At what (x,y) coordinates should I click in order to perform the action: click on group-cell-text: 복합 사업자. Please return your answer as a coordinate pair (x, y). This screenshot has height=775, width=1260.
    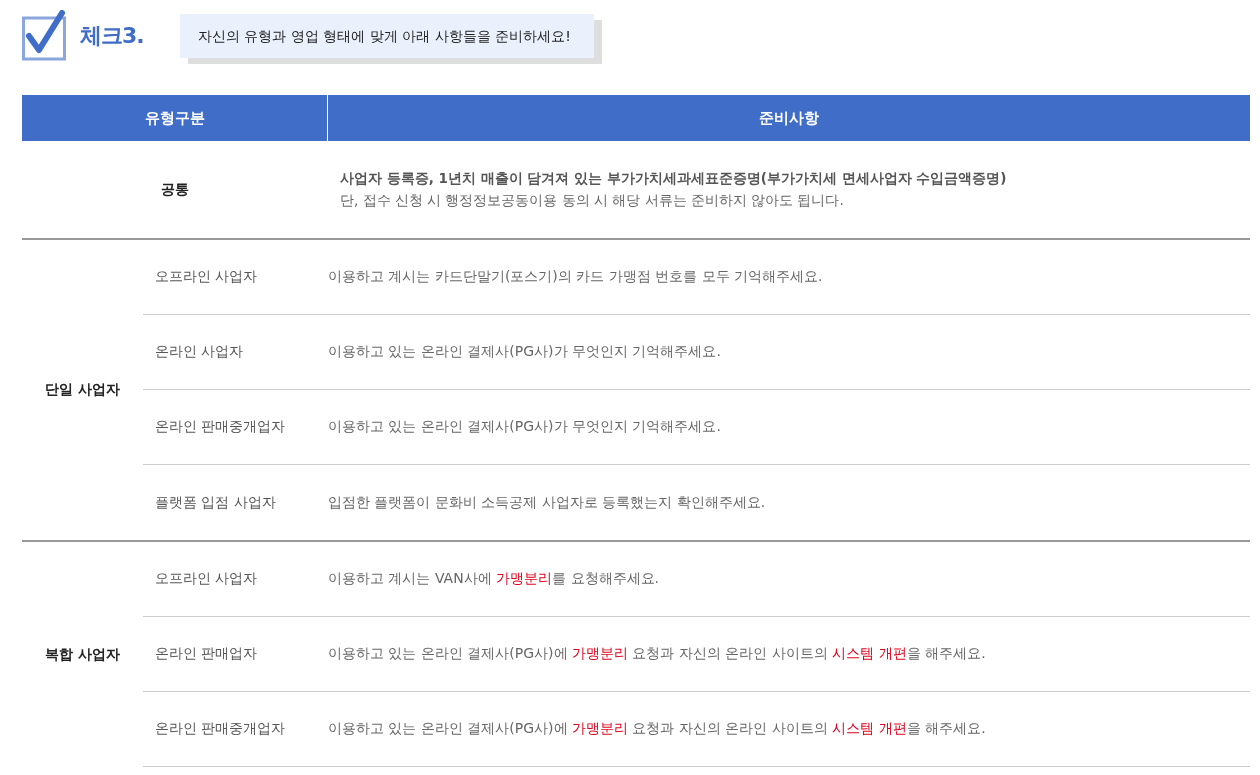
    Looking at the image, I should click on (82, 654).